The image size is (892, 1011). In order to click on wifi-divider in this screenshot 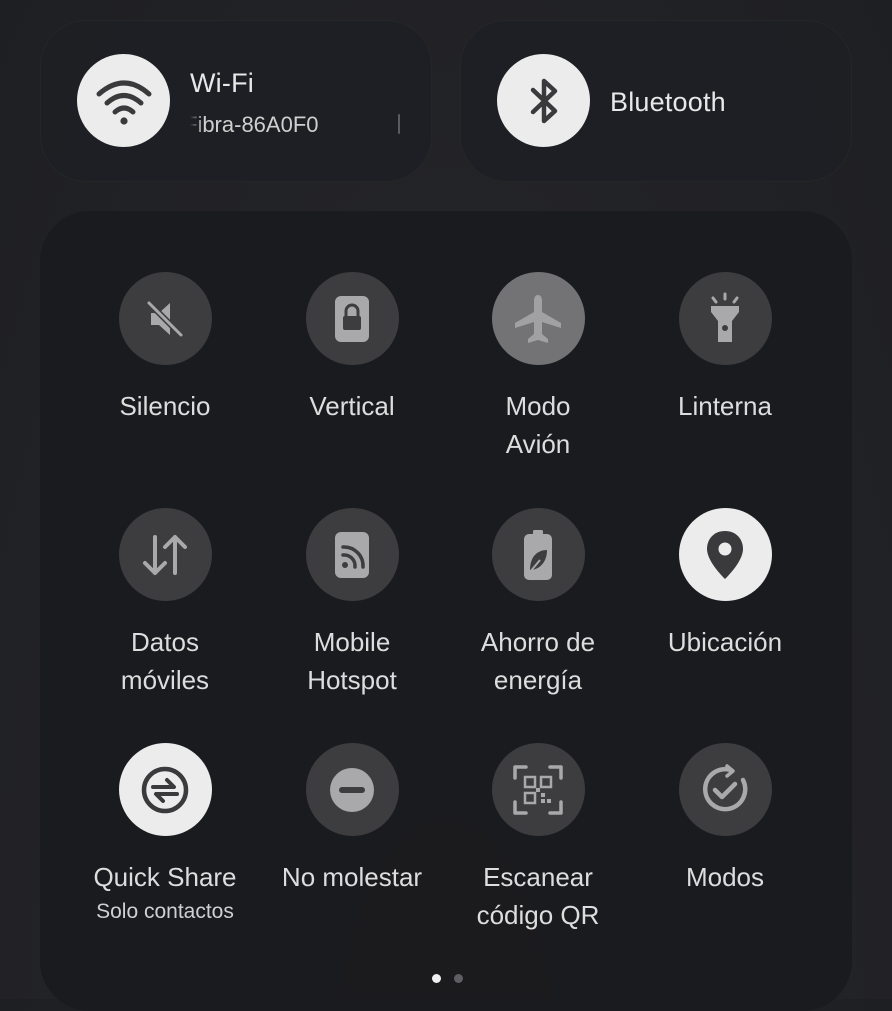, I will do `click(399, 124)`.